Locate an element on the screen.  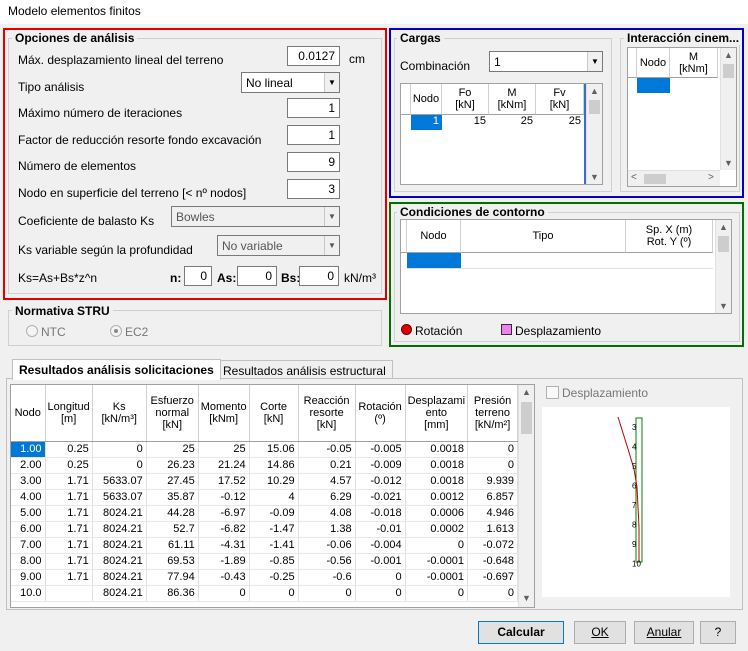
interaccion-hscroll: < > is located at coordinates (674, 178).